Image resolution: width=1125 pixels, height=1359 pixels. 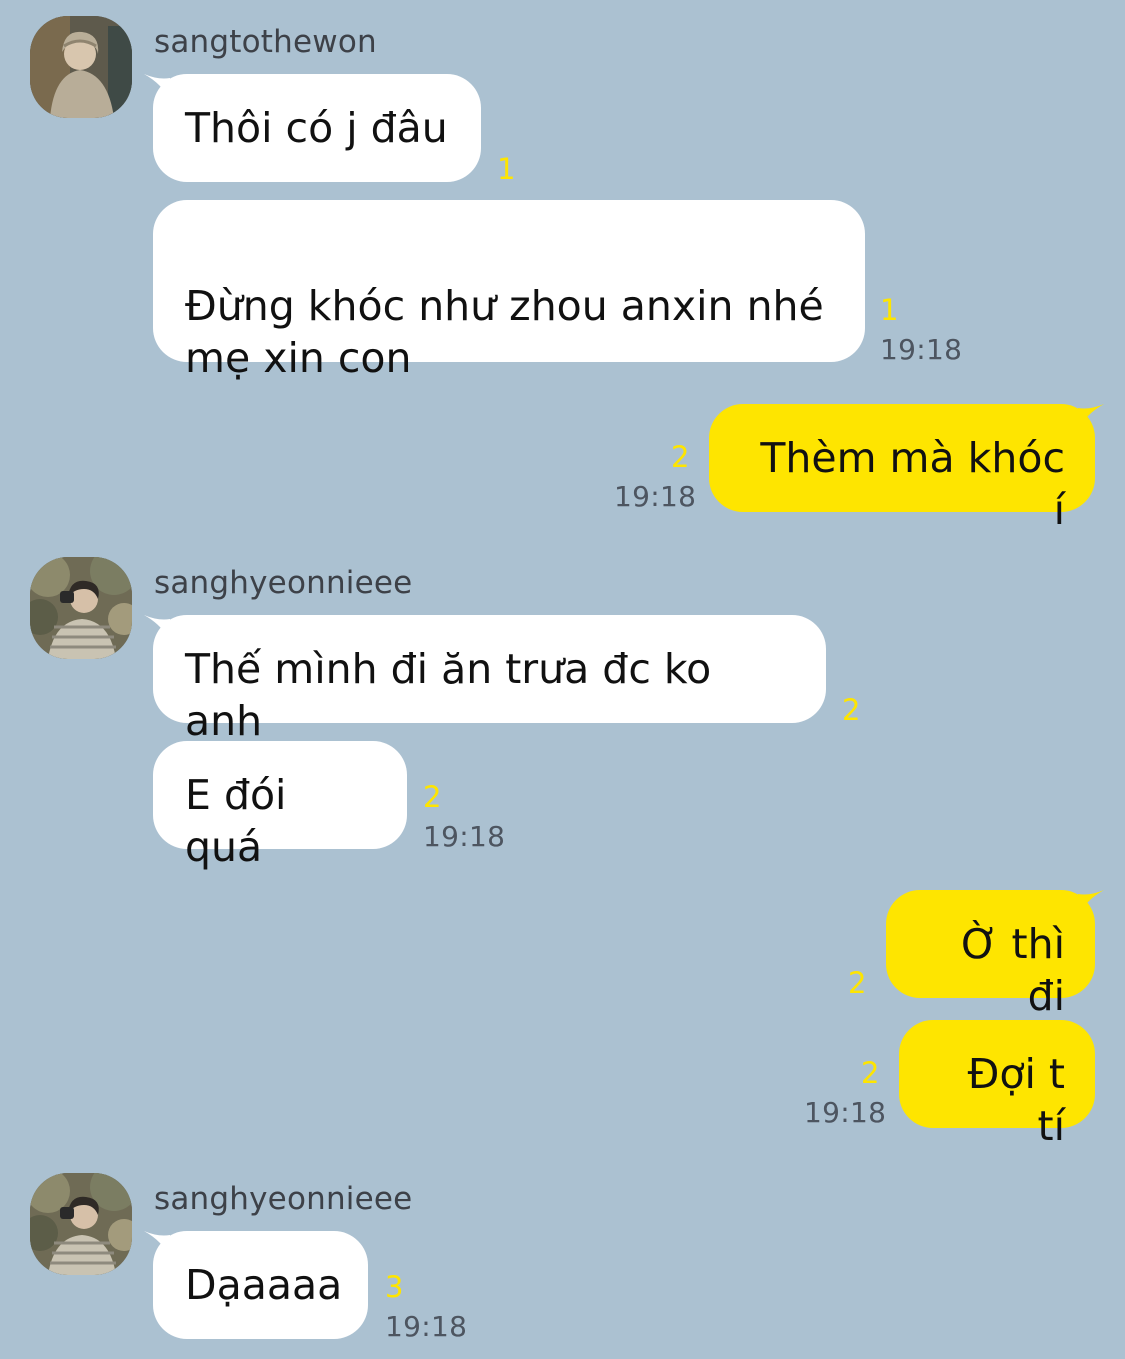 I want to click on message-text: Dạaaaa, so click(x=264, y=1285).